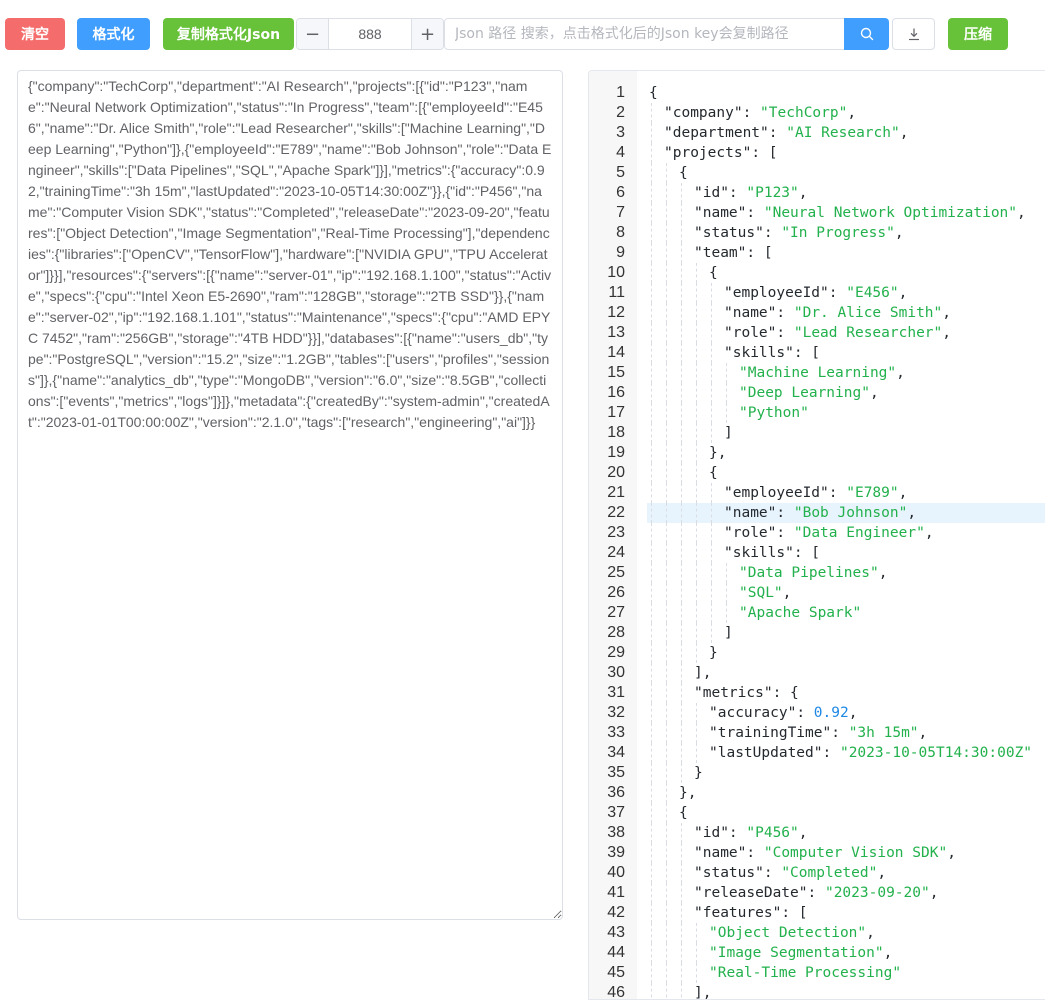 Image resolution: width=1045 pixels, height=1000 pixels. What do you see at coordinates (792, 933) in the screenshot?
I see `code-line: "Object Detection",` at bounding box center [792, 933].